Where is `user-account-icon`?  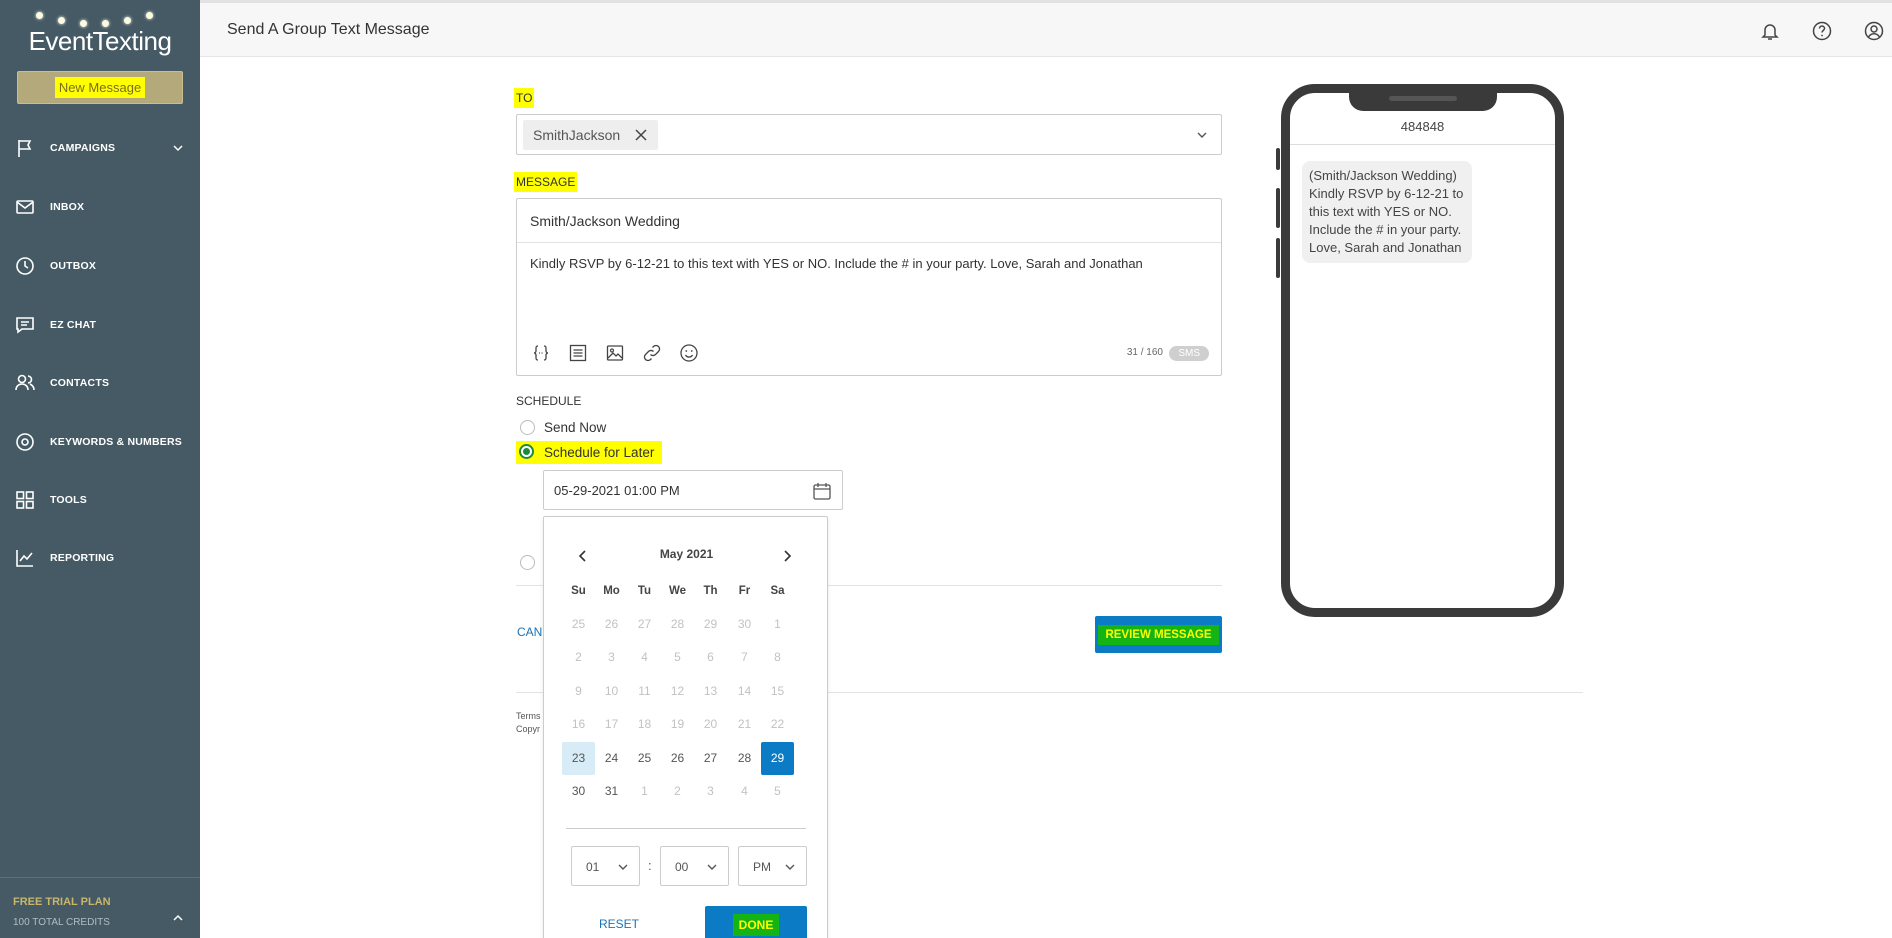 user-account-icon is located at coordinates (1874, 31).